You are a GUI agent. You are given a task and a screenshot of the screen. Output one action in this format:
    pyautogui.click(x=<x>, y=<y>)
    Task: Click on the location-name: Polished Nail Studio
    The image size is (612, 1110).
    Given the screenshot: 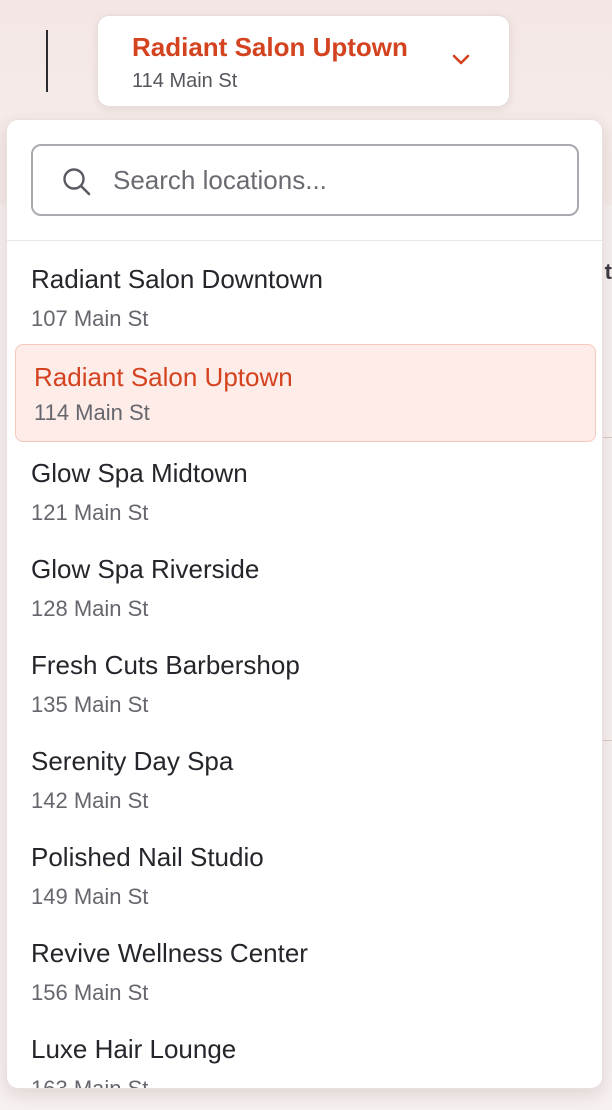 What is the action you would take?
    pyautogui.click(x=147, y=857)
    